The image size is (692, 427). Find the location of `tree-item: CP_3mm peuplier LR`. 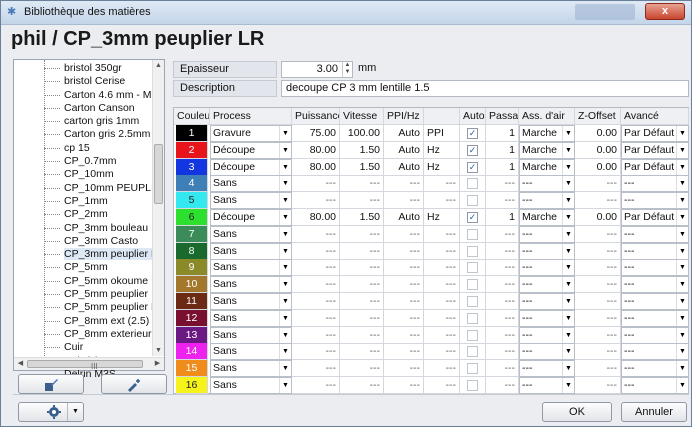

tree-item: CP_3mm peuplier LR is located at coordinates (84, 254).